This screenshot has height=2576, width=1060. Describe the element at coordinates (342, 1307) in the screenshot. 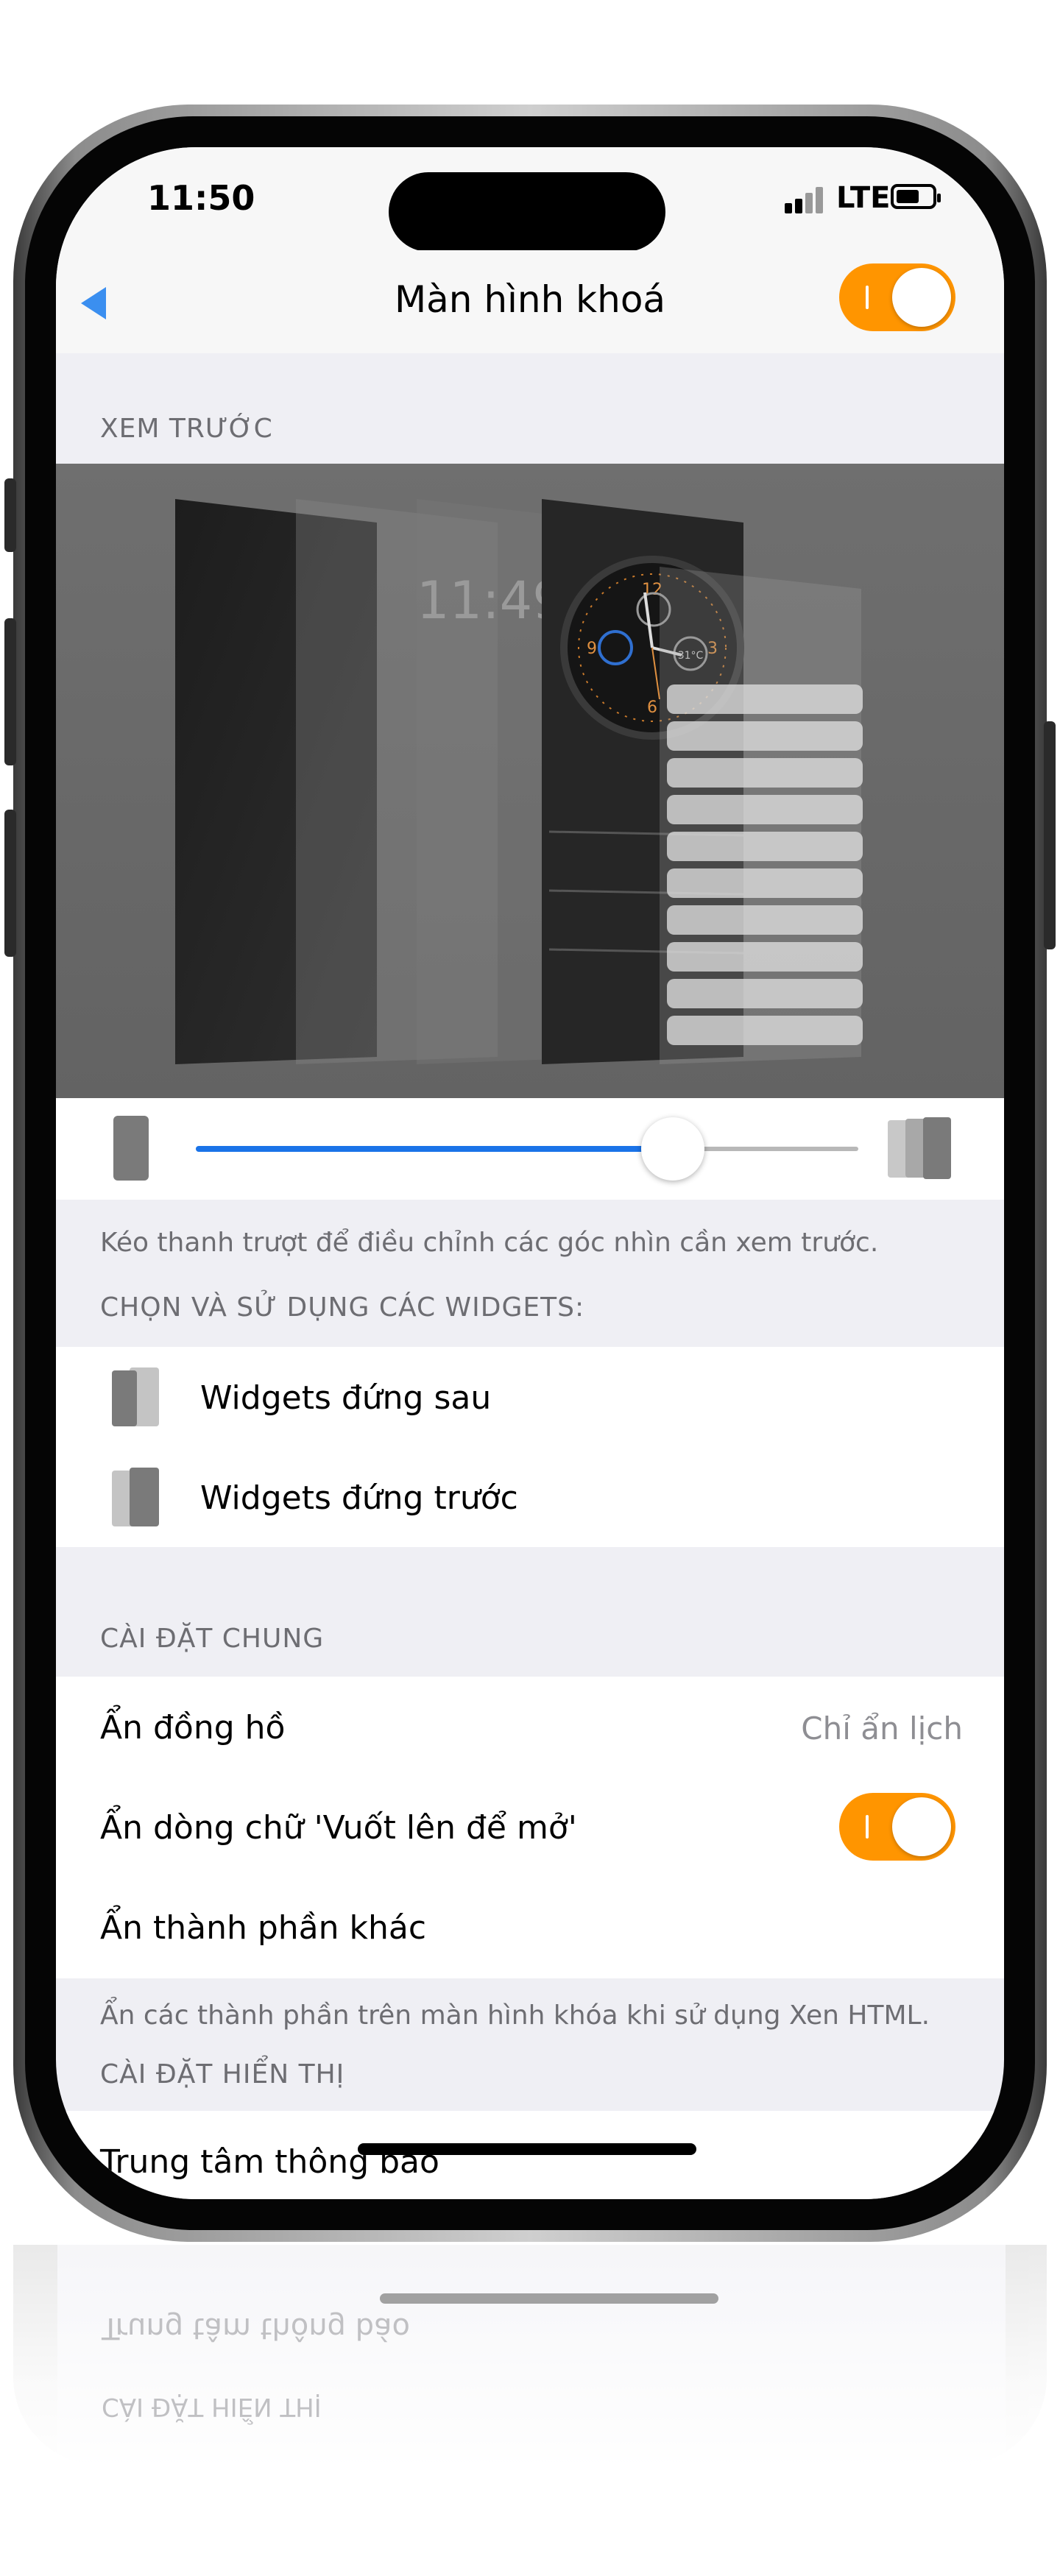

I see `section-header-widgets: CHỌN VÀ SỬ DỤNG CÁC WIDGETS:` at that location.